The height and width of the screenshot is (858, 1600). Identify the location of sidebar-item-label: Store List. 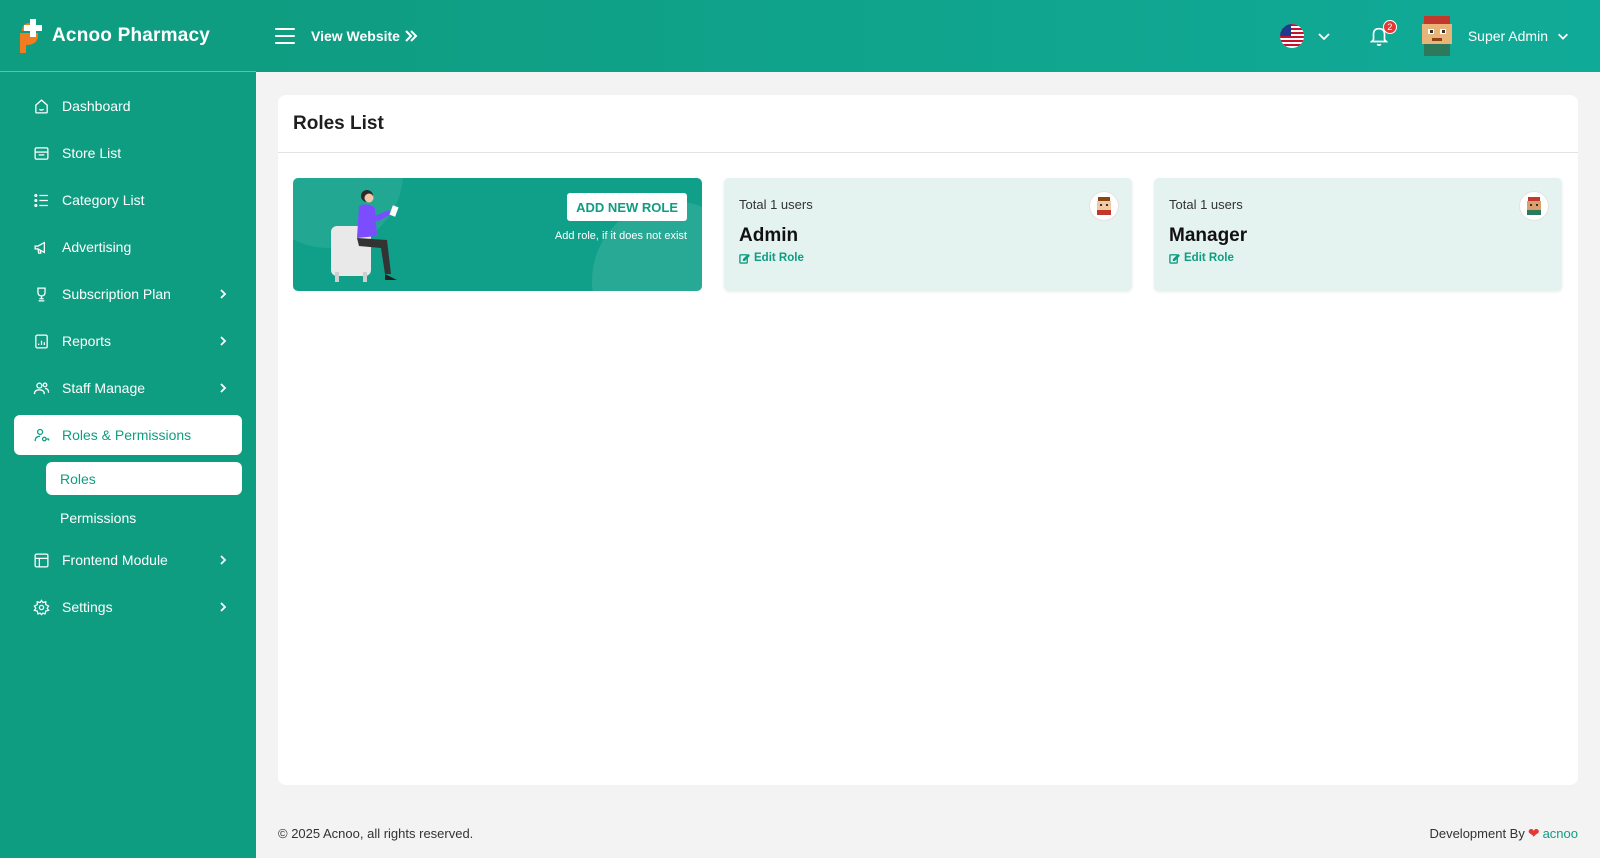
(92, 153).